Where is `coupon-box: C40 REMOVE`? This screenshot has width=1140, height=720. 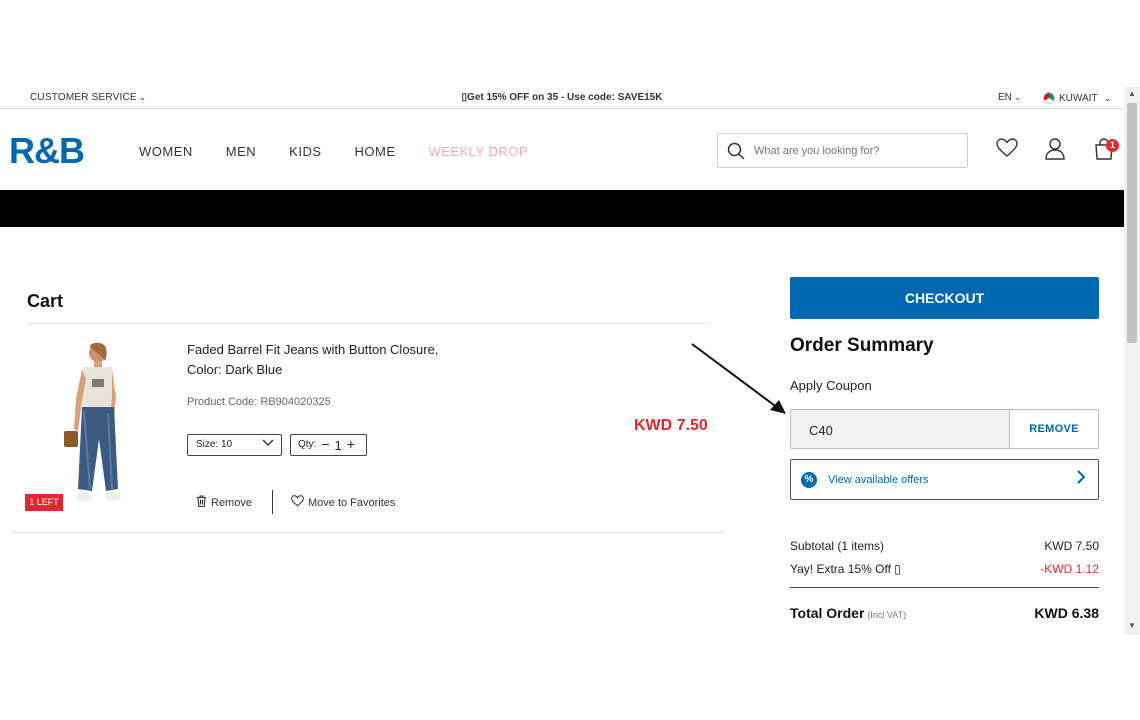 coupon-box: C40 REMOVE is located at coordinates (944, 429).